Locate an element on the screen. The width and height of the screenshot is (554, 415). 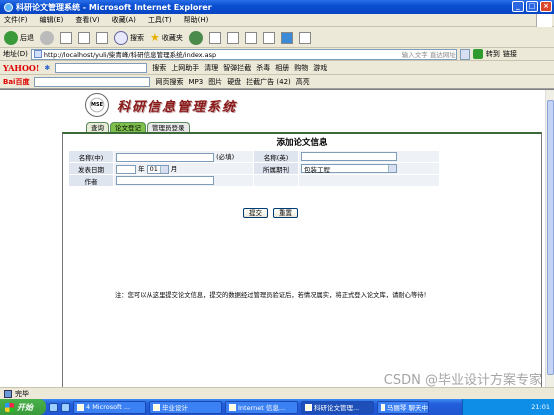
yahoo-search-button: 搜索 is located at coordinates (159, 68).